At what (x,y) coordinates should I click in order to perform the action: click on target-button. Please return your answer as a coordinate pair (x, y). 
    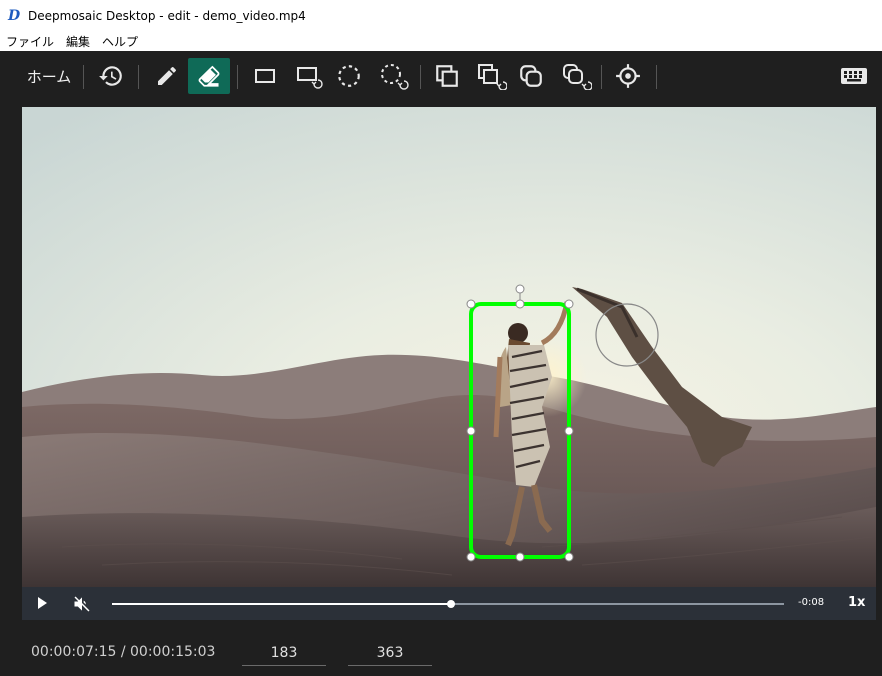
    Looking at the image, I should click on (628, 76).